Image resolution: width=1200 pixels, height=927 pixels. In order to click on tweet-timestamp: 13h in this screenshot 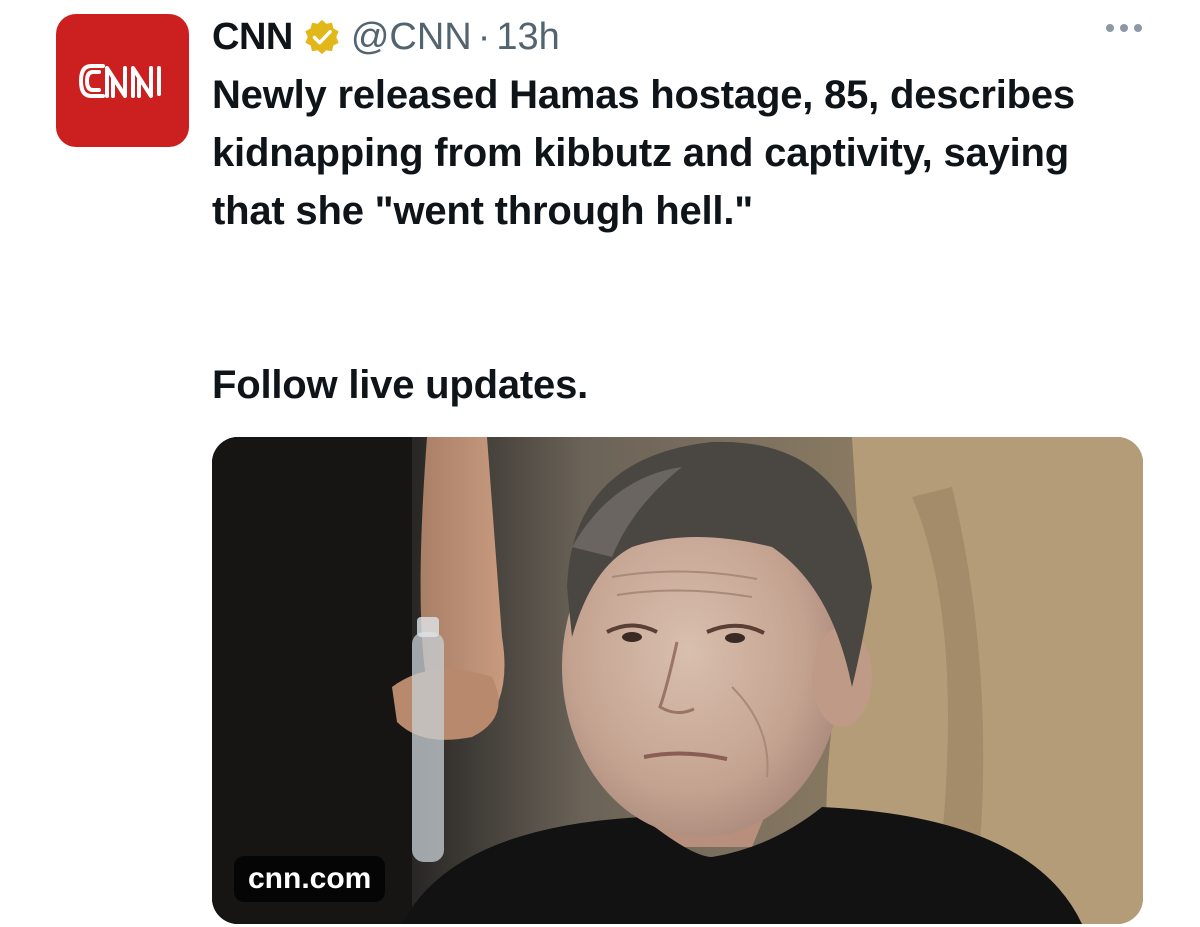, I will do `click(527, 37)`.